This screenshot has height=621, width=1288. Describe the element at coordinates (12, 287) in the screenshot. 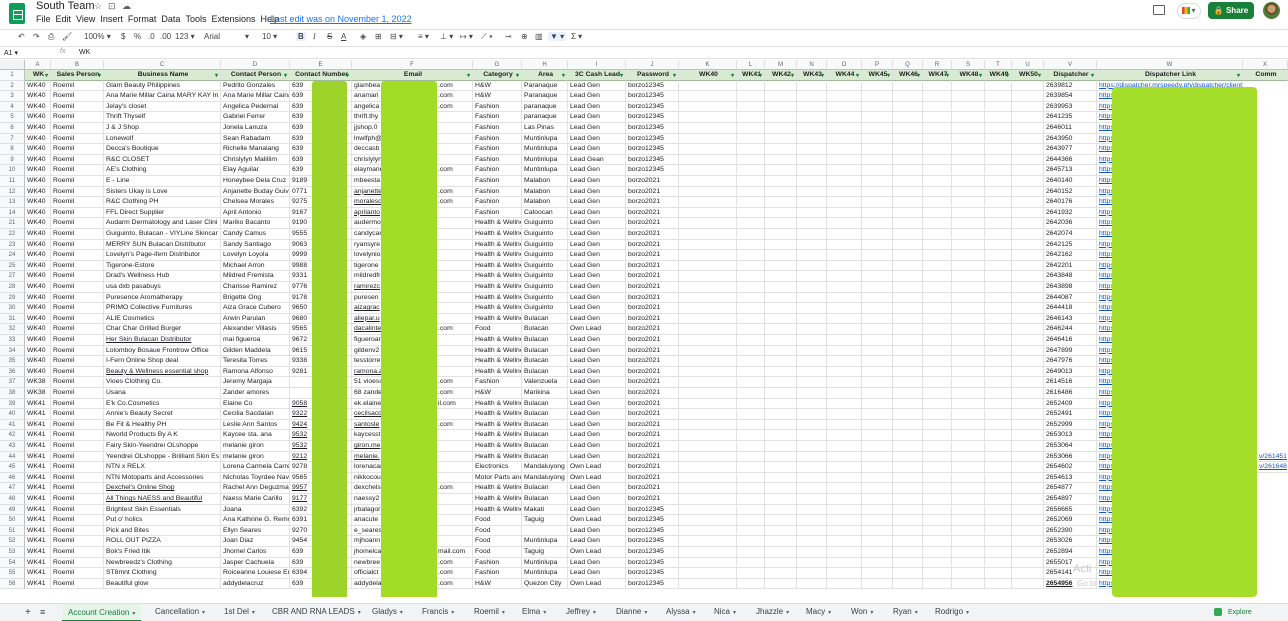

I see `row-number: 28` at that location.